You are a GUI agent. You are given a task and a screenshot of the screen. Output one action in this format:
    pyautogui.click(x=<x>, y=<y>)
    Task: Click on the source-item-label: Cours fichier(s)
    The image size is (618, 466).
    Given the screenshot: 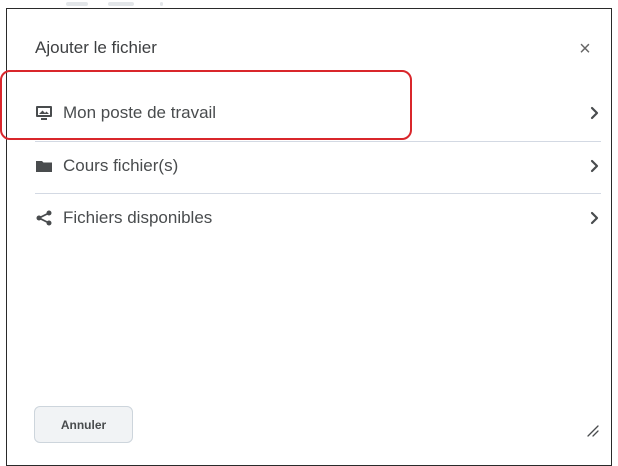 What is the action you would take?
    pyautogui.click(x=121, y=165)
    